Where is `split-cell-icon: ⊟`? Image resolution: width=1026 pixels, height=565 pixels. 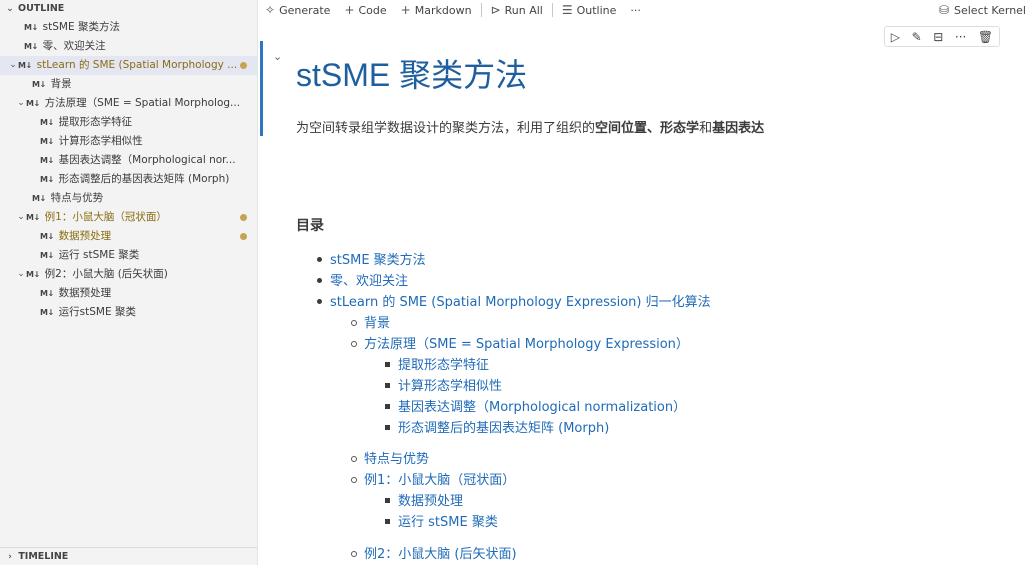
split-cell-icon: ⊟ is located at coordinates (938, 37).